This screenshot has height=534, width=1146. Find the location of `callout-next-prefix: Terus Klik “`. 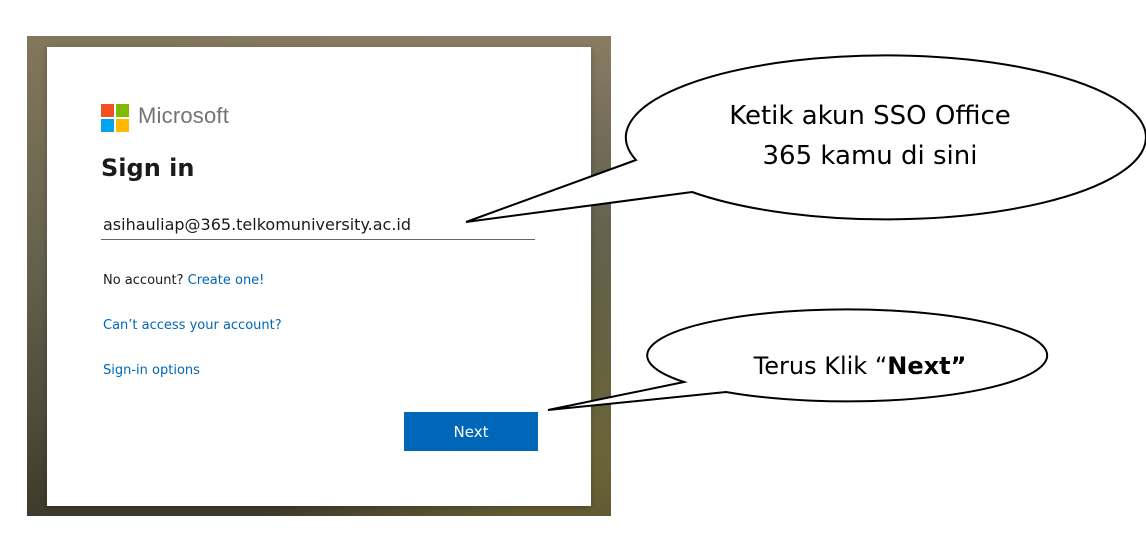

callout-next-prefix: Terus Klik “ is located at coordinates (820, 366).